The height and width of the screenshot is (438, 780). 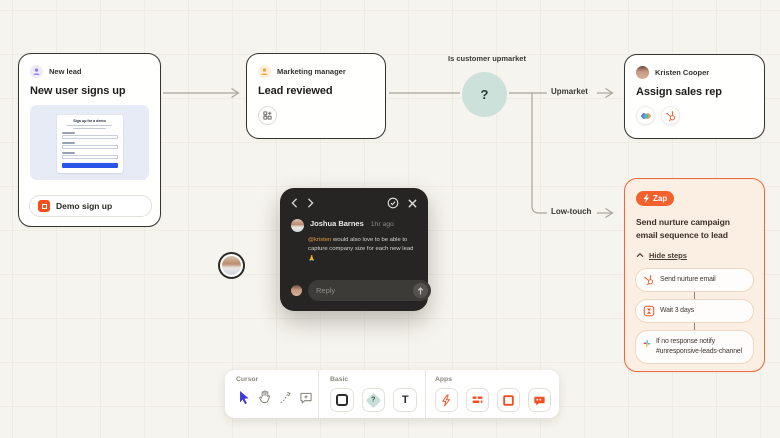 I want to click on square-icon, so click(x=341, y=400).